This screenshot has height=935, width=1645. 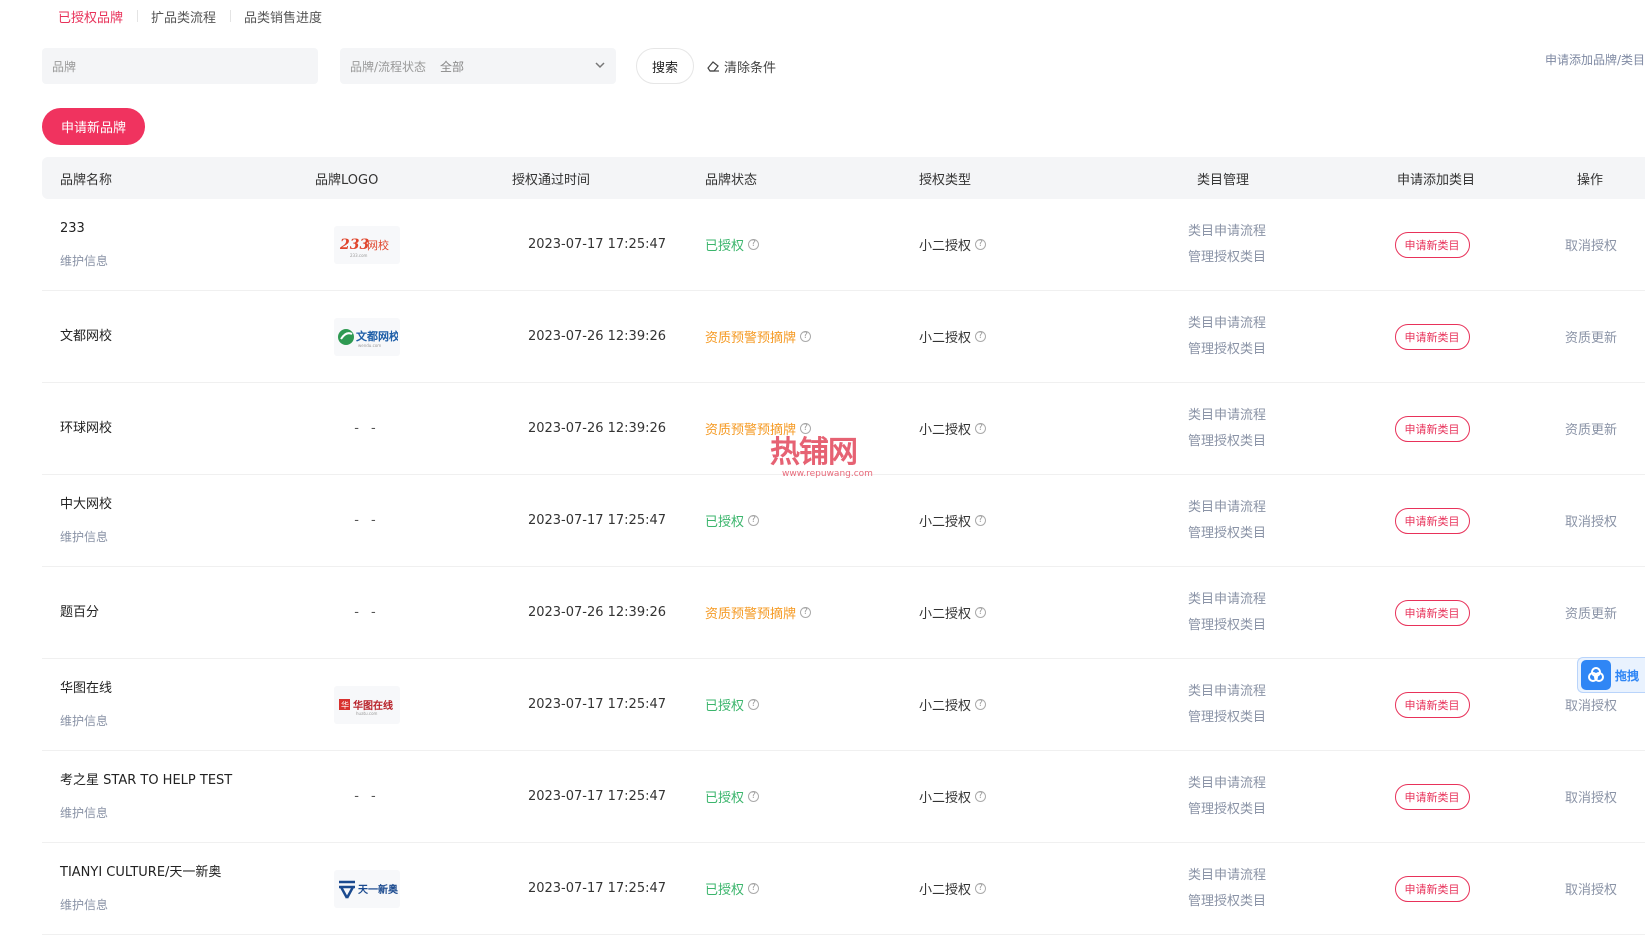 What do you see at coordinates (378, 245) in the screenshot?
I see `svg-text: 网校` at bounding box center [378, 245].